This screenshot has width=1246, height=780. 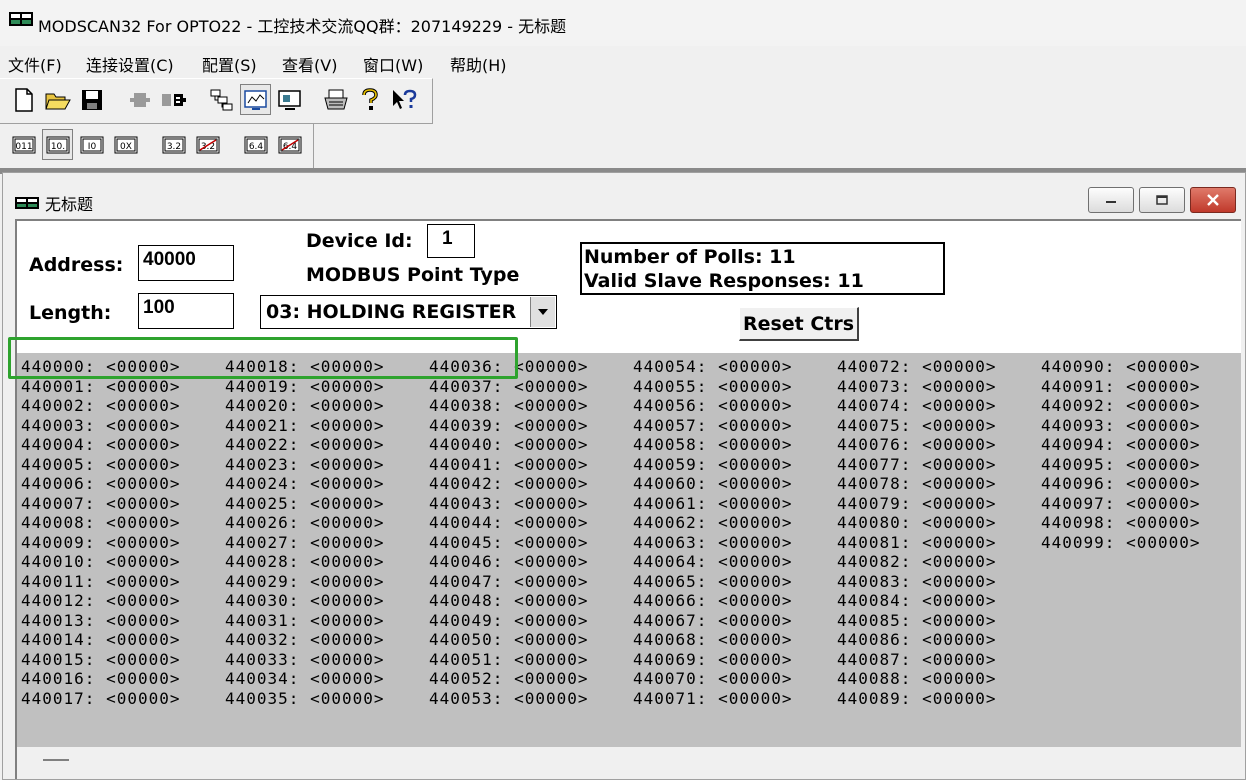 I want to click on display-graph-button, so click(x=255, y=99).